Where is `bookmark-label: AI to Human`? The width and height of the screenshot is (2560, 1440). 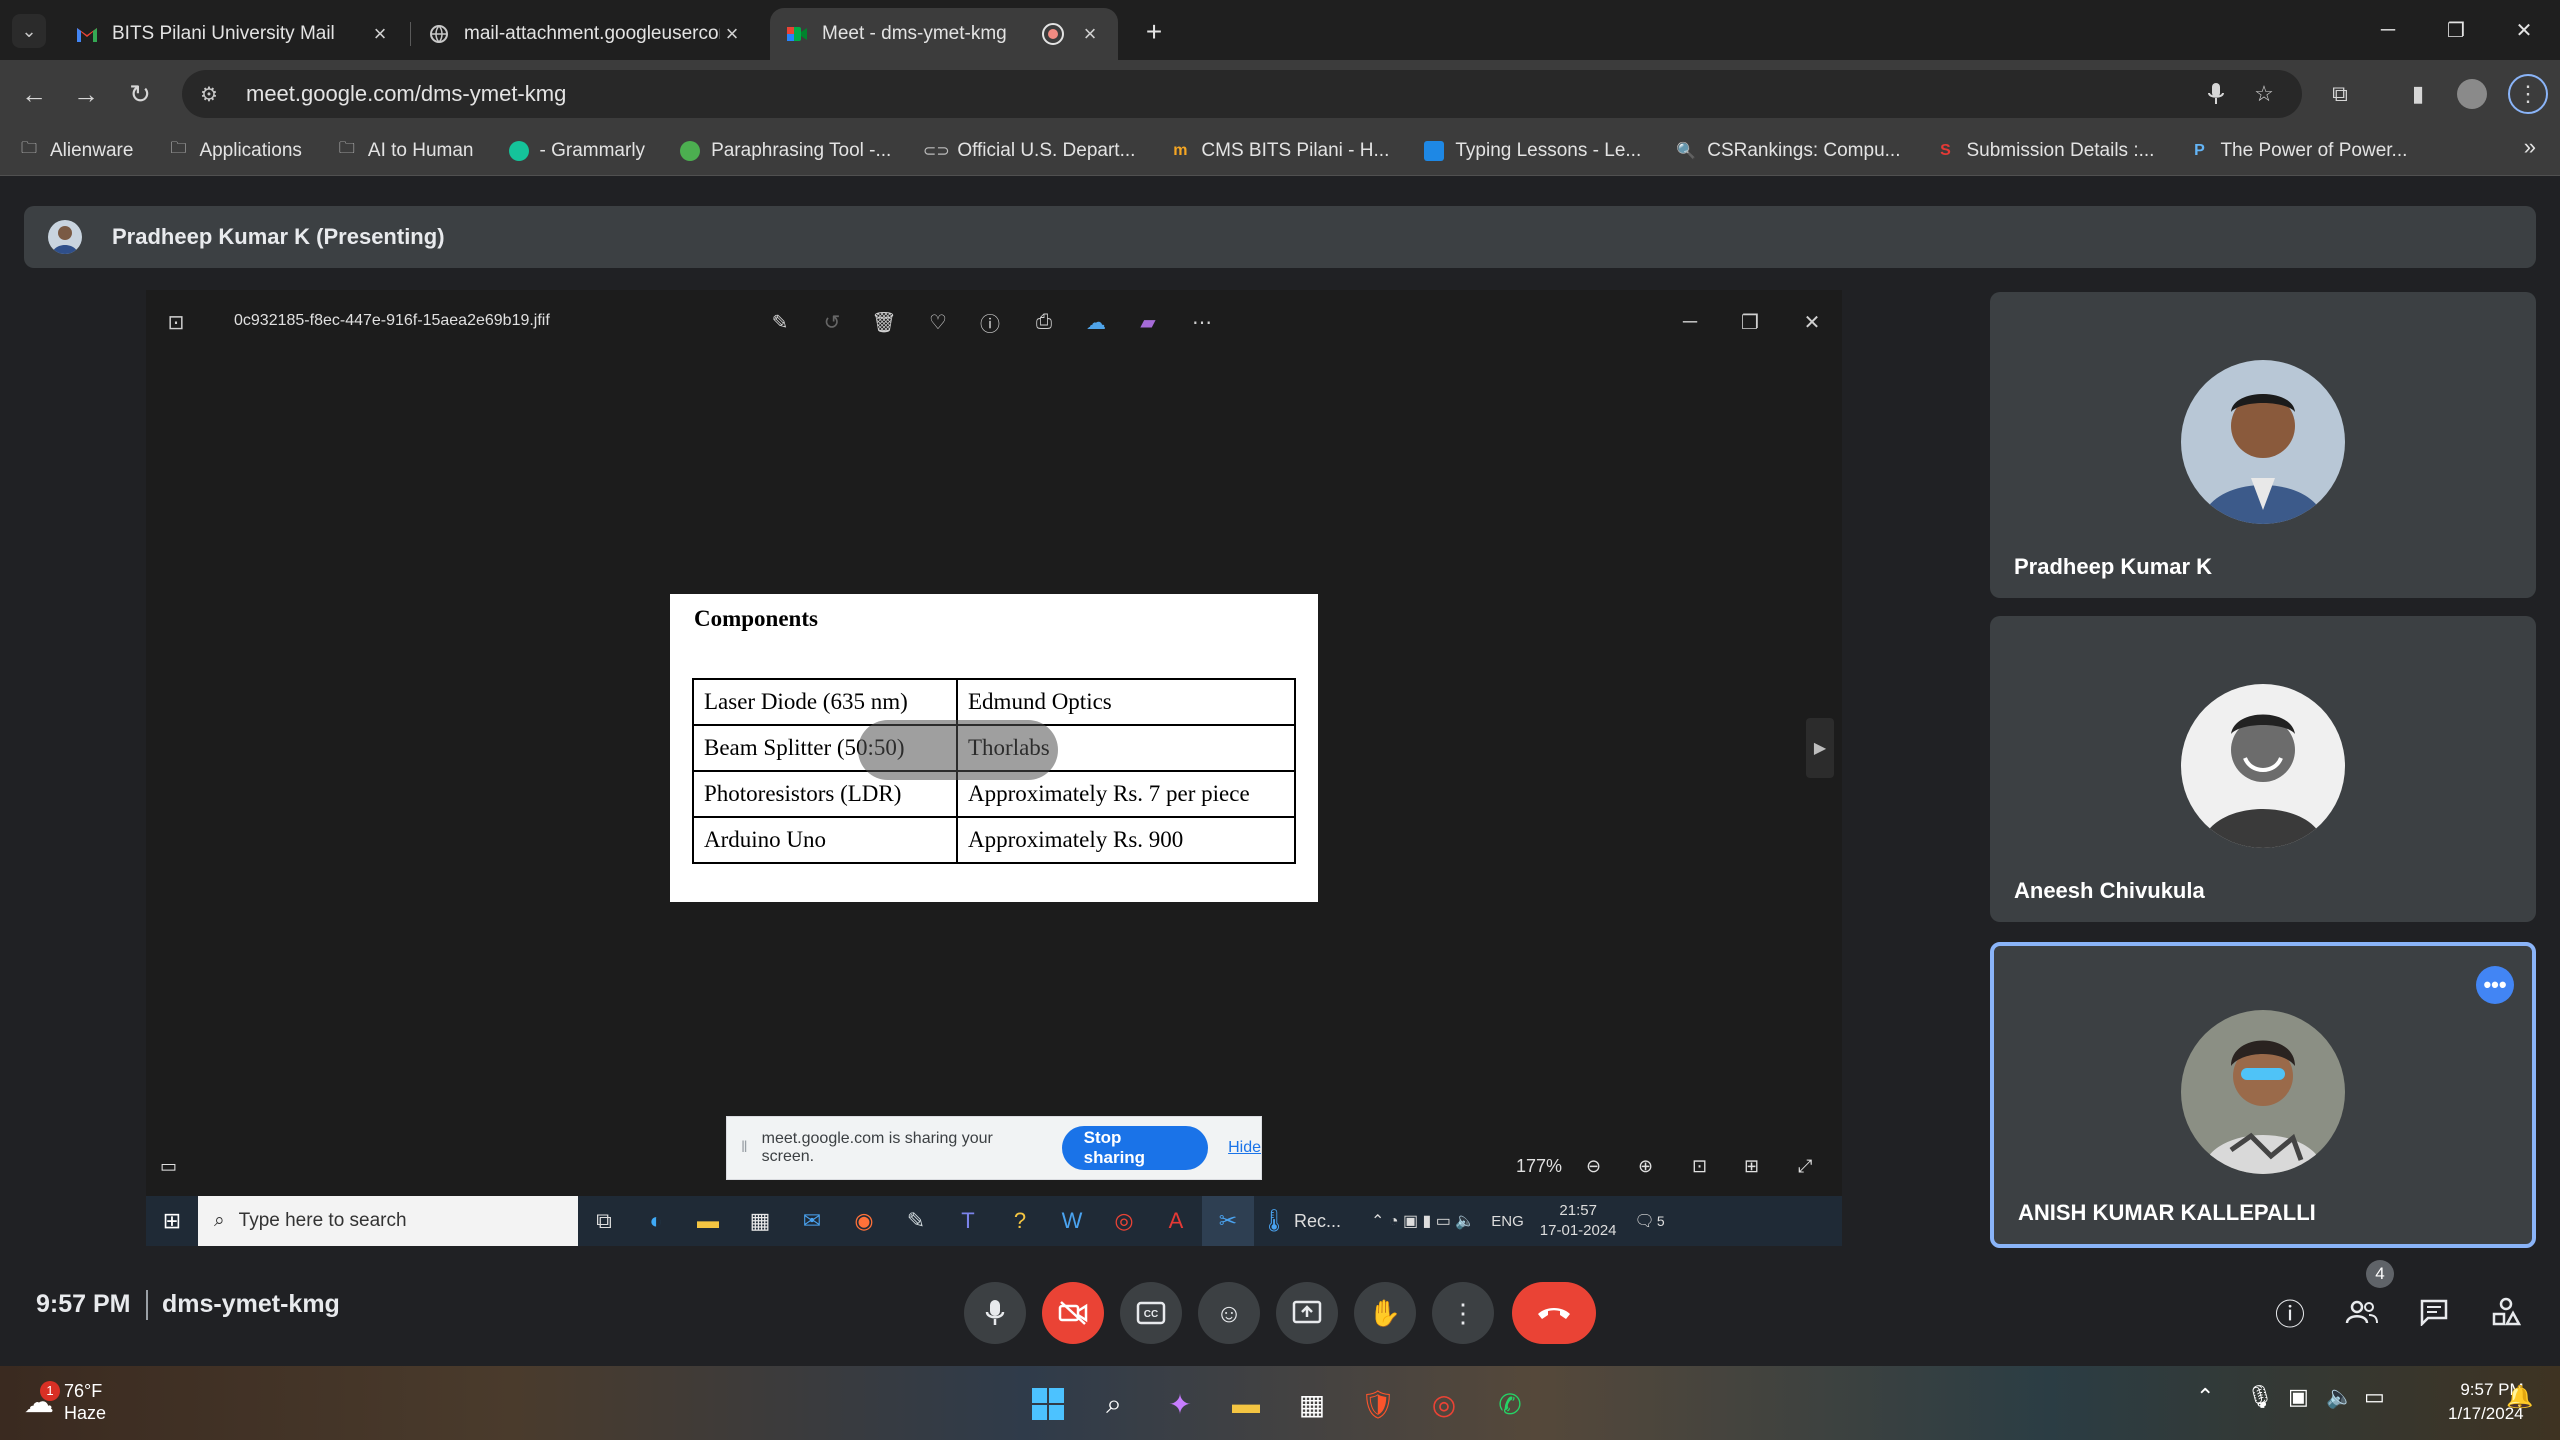 bookmark-label: AI to Human is located at coordinates (420, 150).